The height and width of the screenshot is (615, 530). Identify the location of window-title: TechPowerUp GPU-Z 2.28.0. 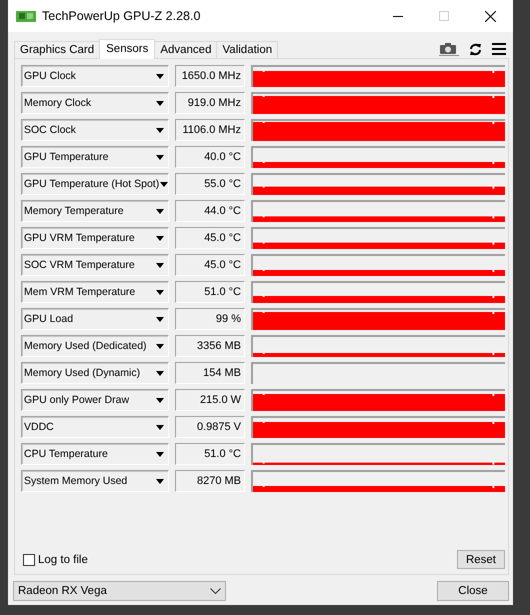
(122, 16).